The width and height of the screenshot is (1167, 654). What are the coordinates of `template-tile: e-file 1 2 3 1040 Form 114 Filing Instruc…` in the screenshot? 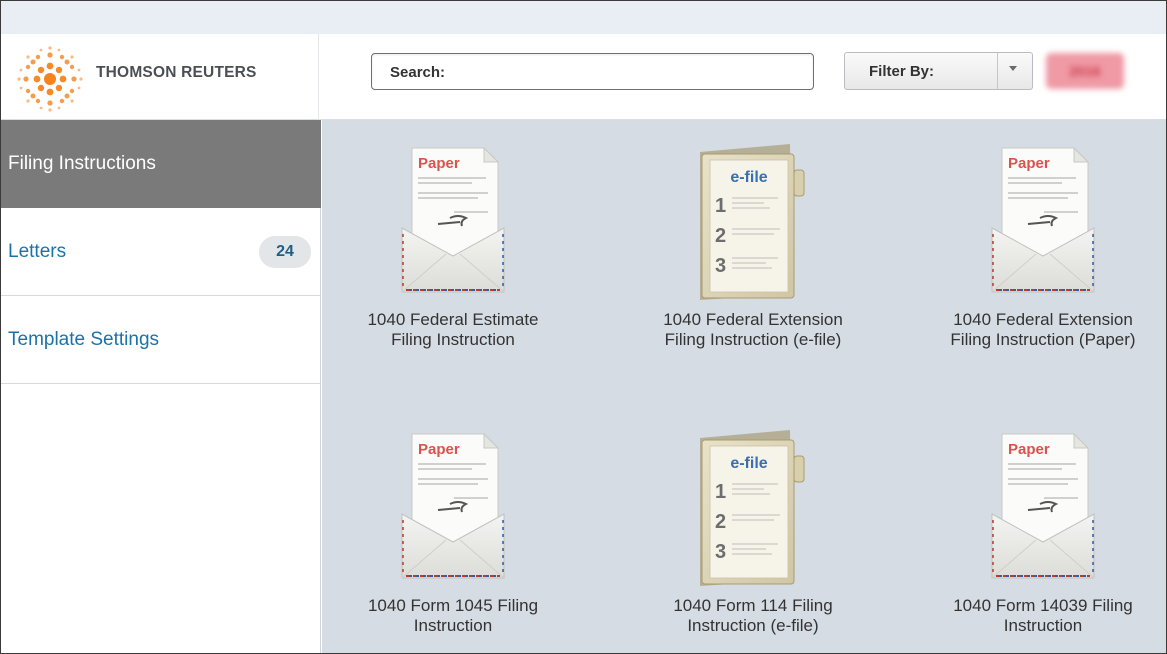 It's located at (753, 541).